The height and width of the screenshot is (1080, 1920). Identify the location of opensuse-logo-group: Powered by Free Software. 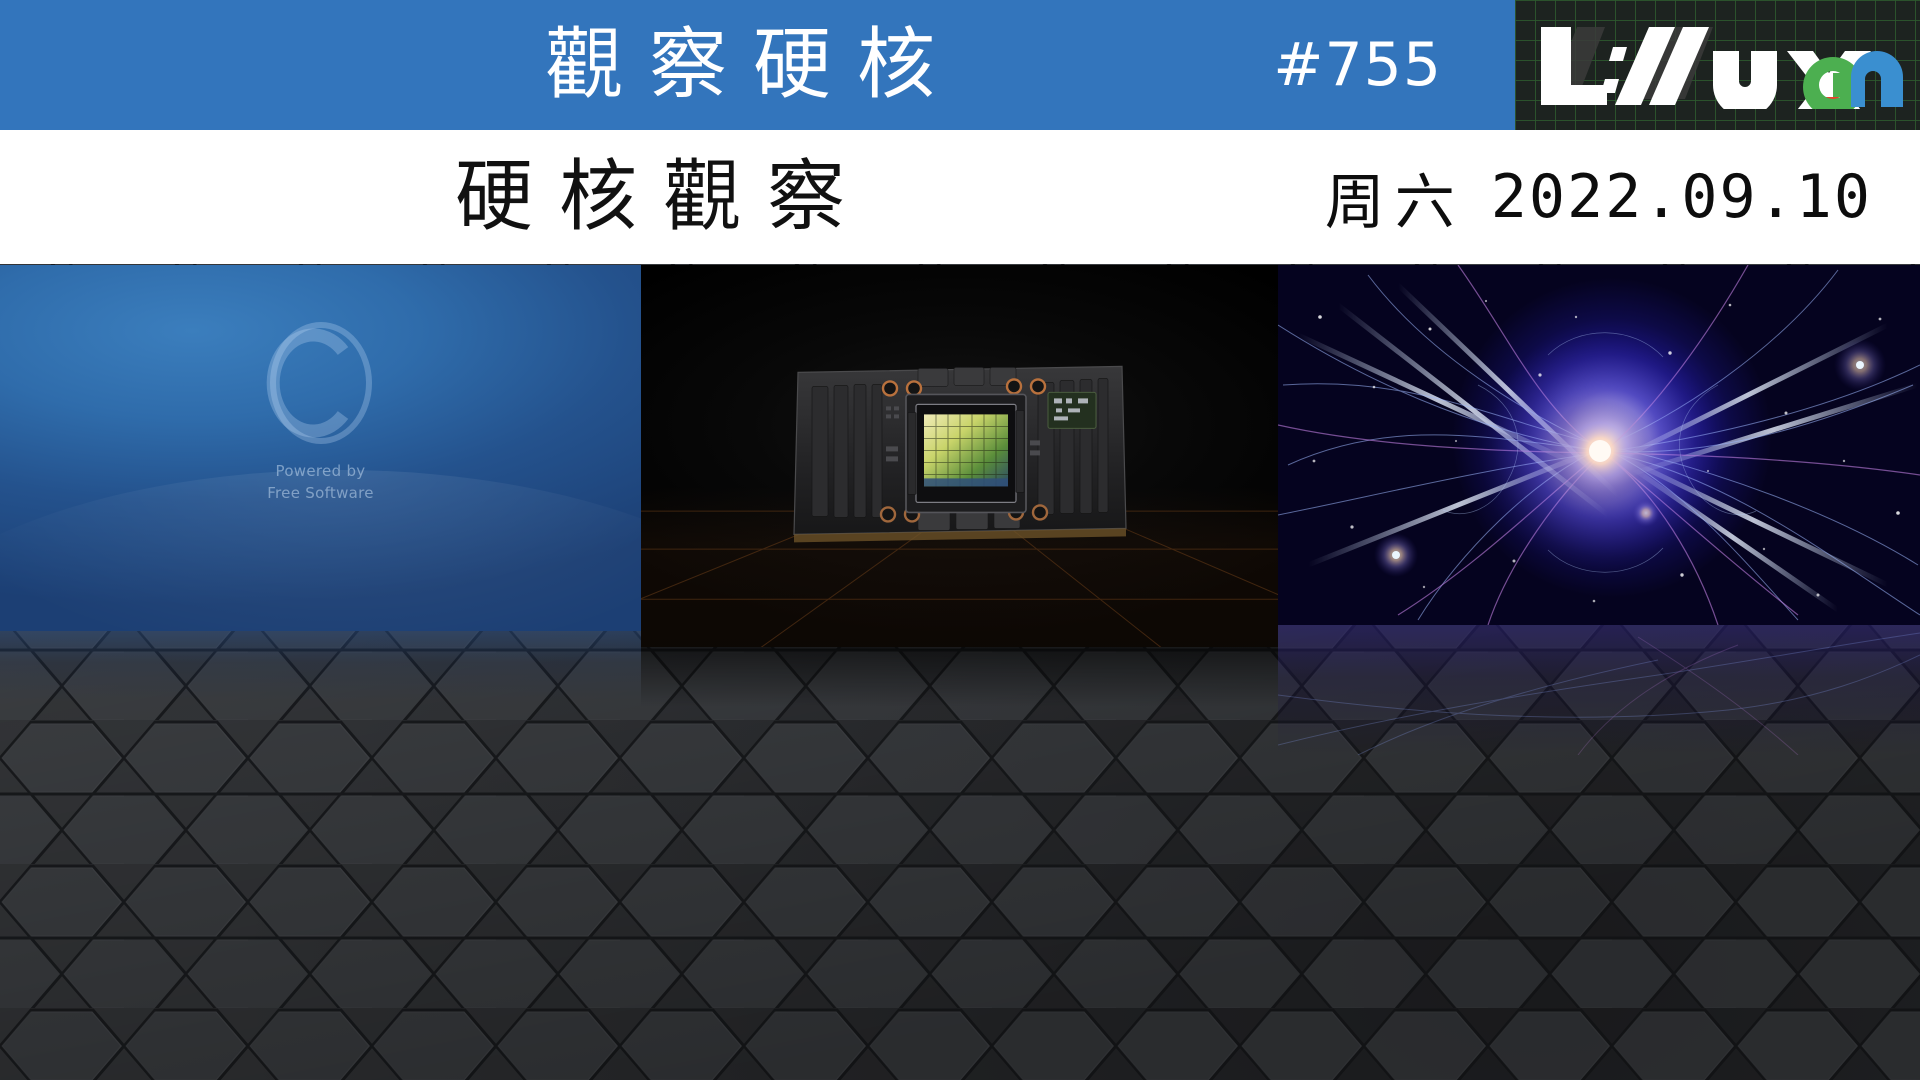
(320, 409).